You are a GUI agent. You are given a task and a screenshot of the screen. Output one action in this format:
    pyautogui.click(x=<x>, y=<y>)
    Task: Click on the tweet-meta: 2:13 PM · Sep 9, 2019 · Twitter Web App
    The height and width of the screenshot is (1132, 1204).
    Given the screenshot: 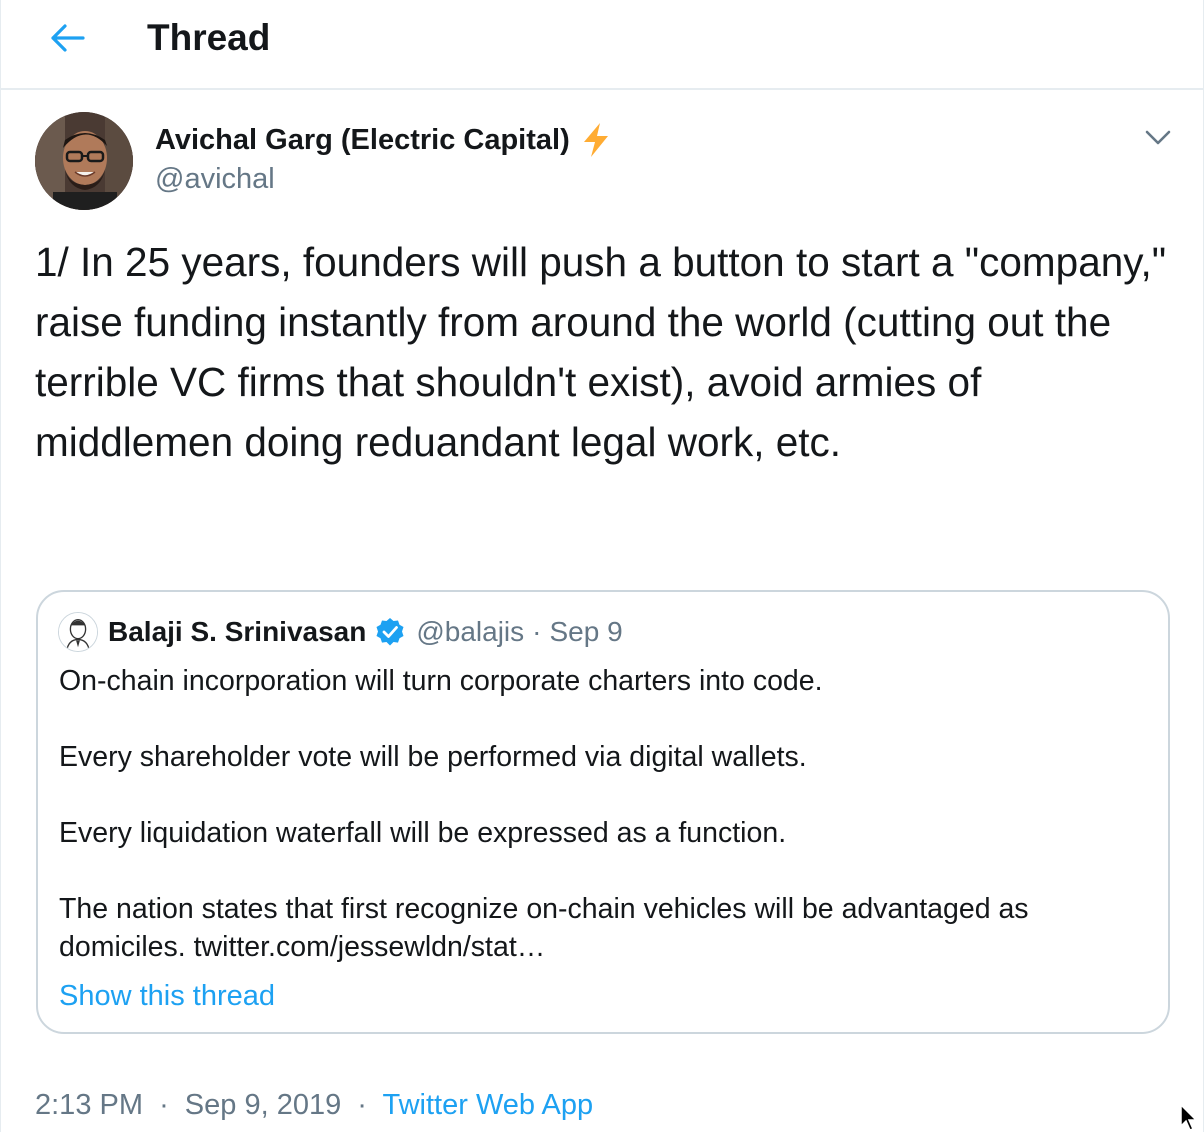 What is the action you would take?
    pyautogui.click(x=314, y=1105)
    